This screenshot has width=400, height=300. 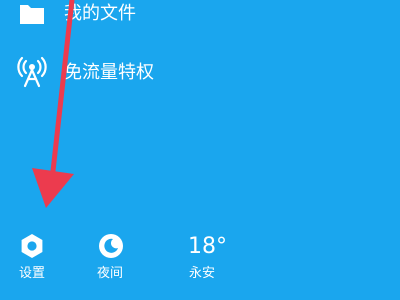 I want to click on night-mode-button: 夜间, so click(x=127, y=262).